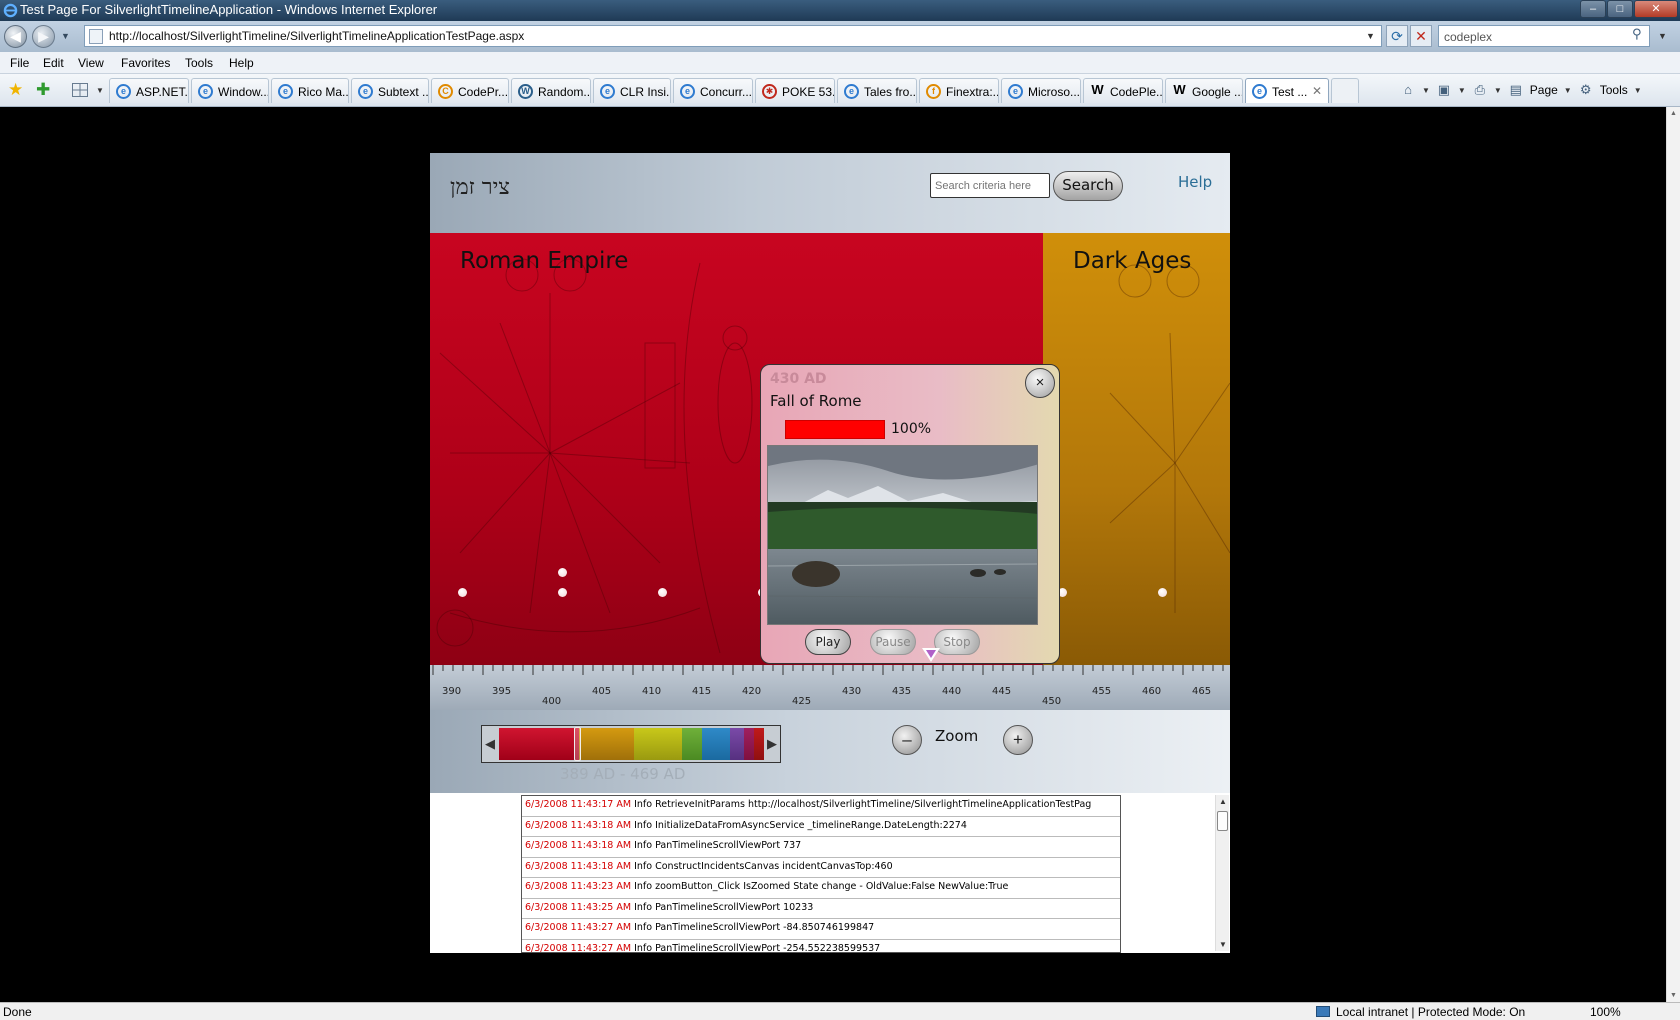 The height and width of the screenshot is (1020, 1680). I want to click on current-date-marker, so click(931, 655).